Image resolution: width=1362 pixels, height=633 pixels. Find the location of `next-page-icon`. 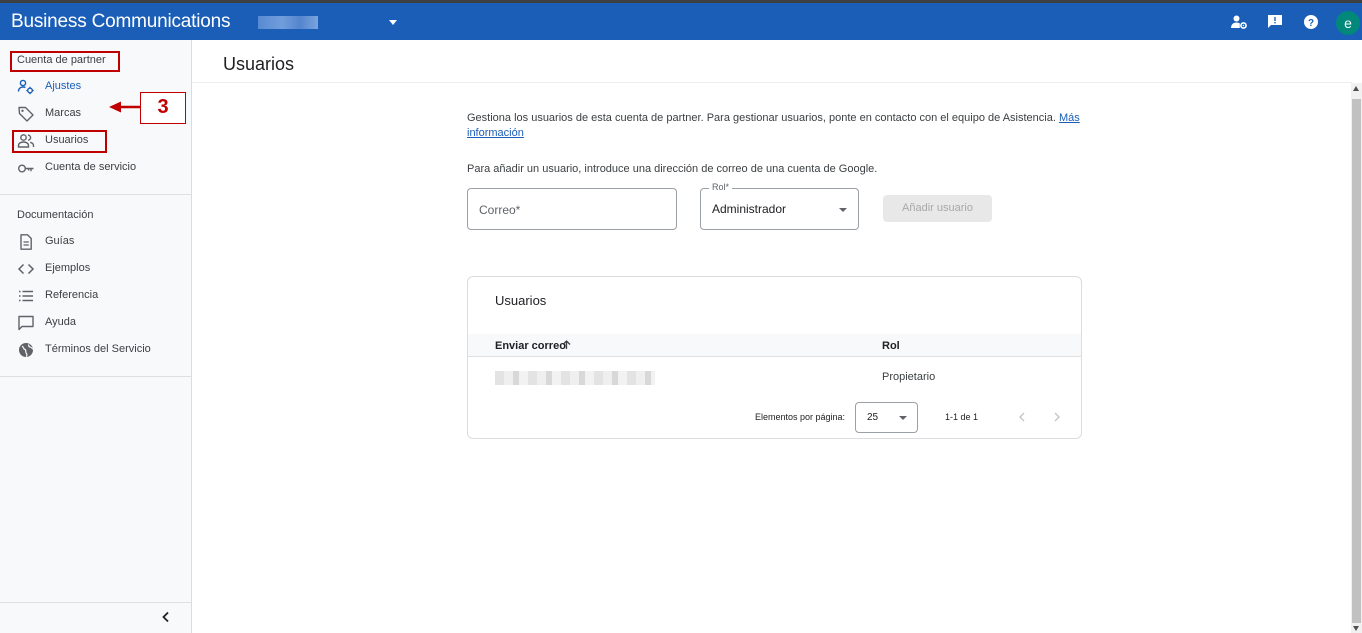

next-page-icon is located at coordinates (1057, 417).